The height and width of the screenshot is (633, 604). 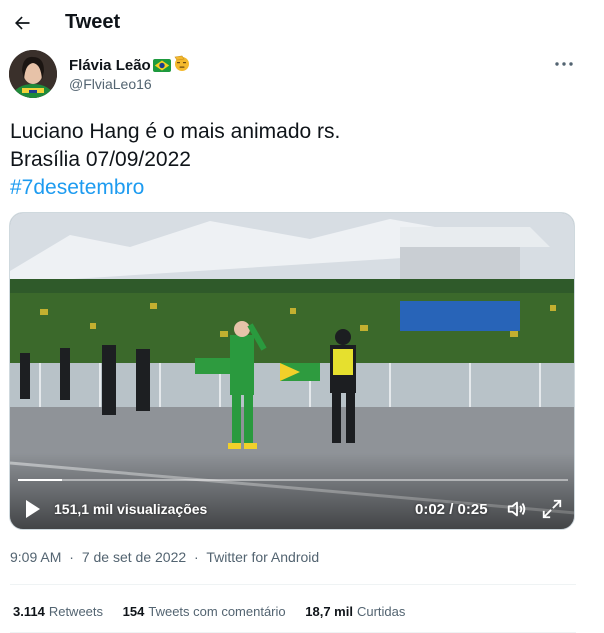 What do you see at coordinates (175, 188) in the screenshot?
I see `hashtag-link: #7desetembro` at bounding box center [175, 188].